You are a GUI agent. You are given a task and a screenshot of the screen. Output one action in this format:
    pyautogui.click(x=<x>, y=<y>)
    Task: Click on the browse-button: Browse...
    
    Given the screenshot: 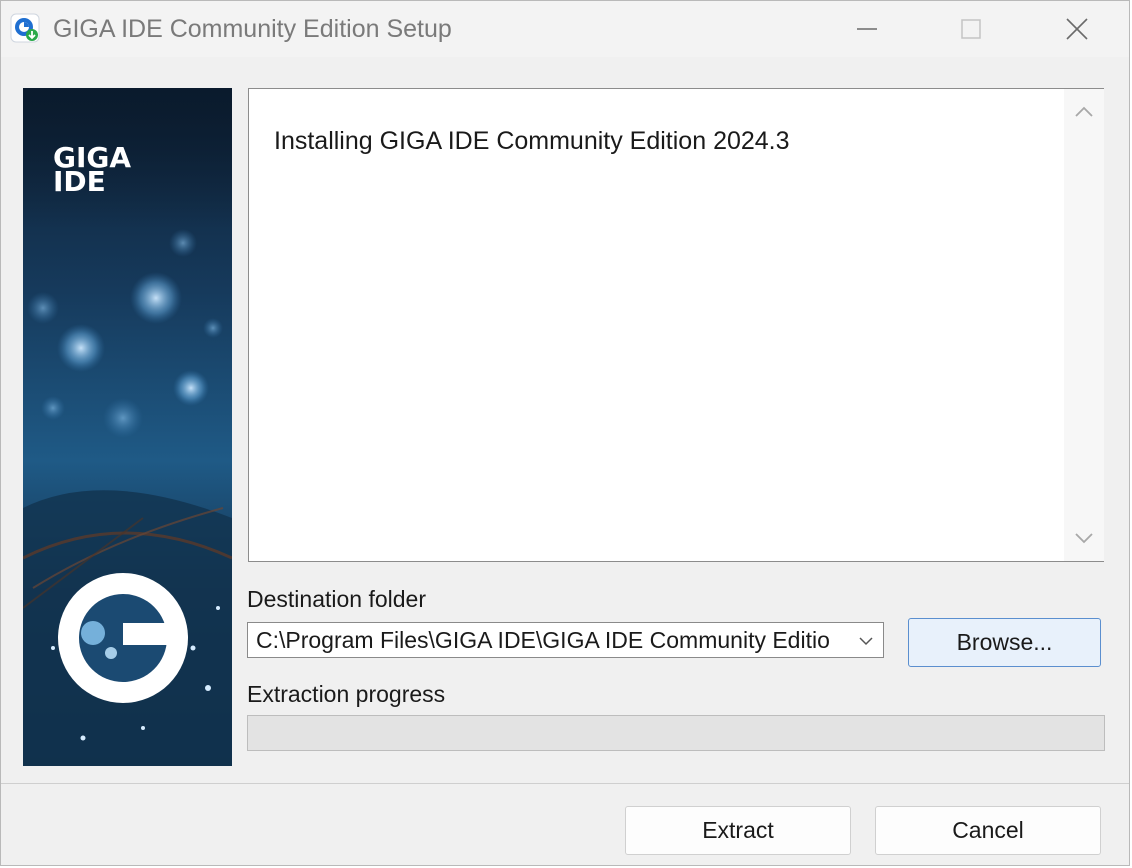 What is the action you would take?
    pyautogui.click(x=1004, y=642)
    